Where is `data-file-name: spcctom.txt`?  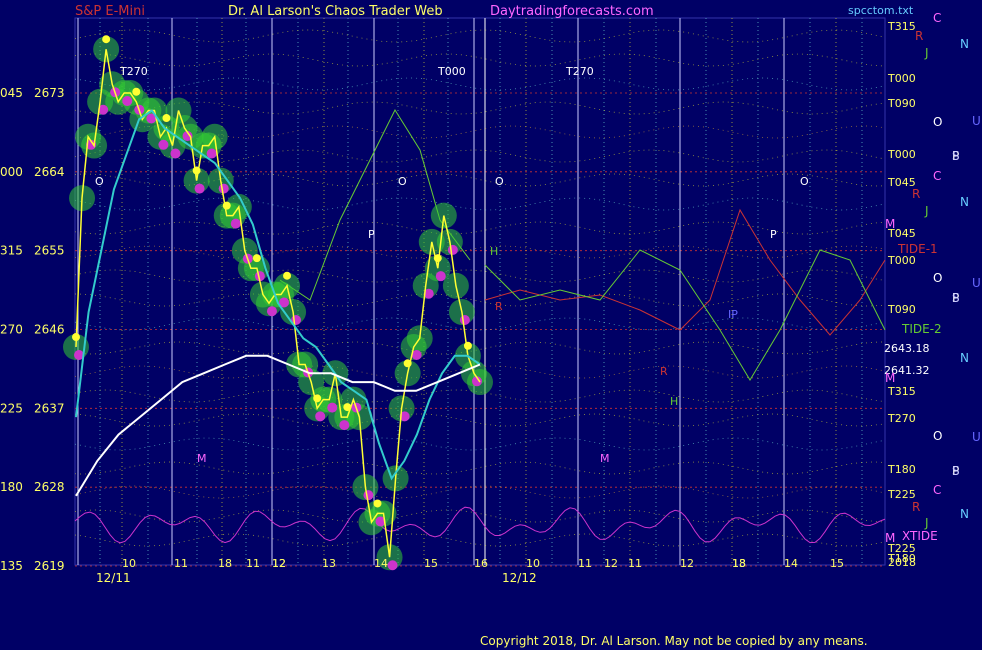
data-file-name: spcctom.txt is located at coordinates (881, 10).